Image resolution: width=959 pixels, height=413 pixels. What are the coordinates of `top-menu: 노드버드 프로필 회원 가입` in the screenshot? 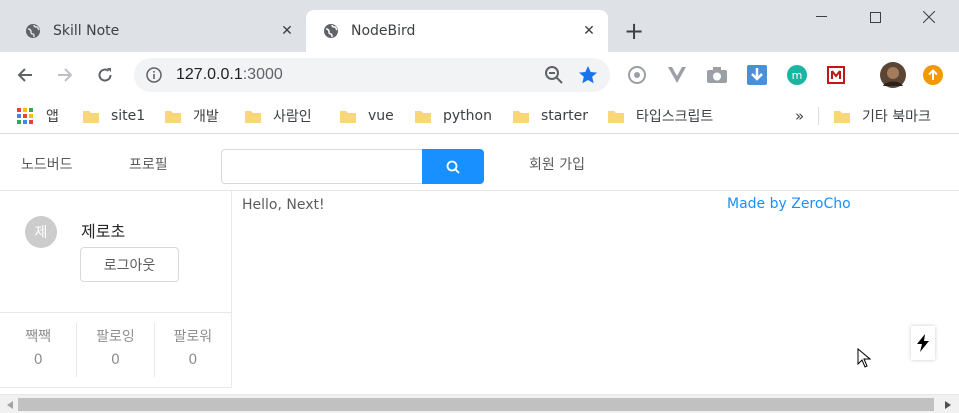 It's located at (479, 165).